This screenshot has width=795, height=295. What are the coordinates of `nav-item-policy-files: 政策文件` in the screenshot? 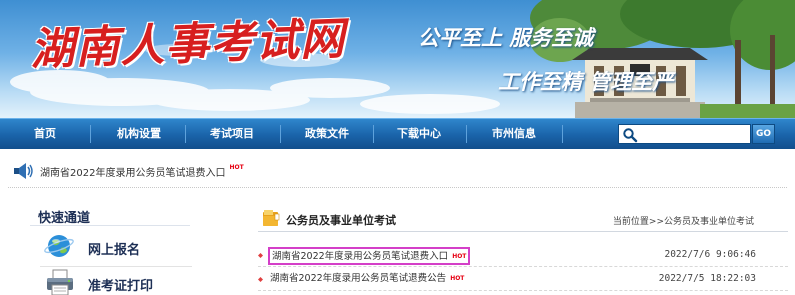 It's located at (327, 134).